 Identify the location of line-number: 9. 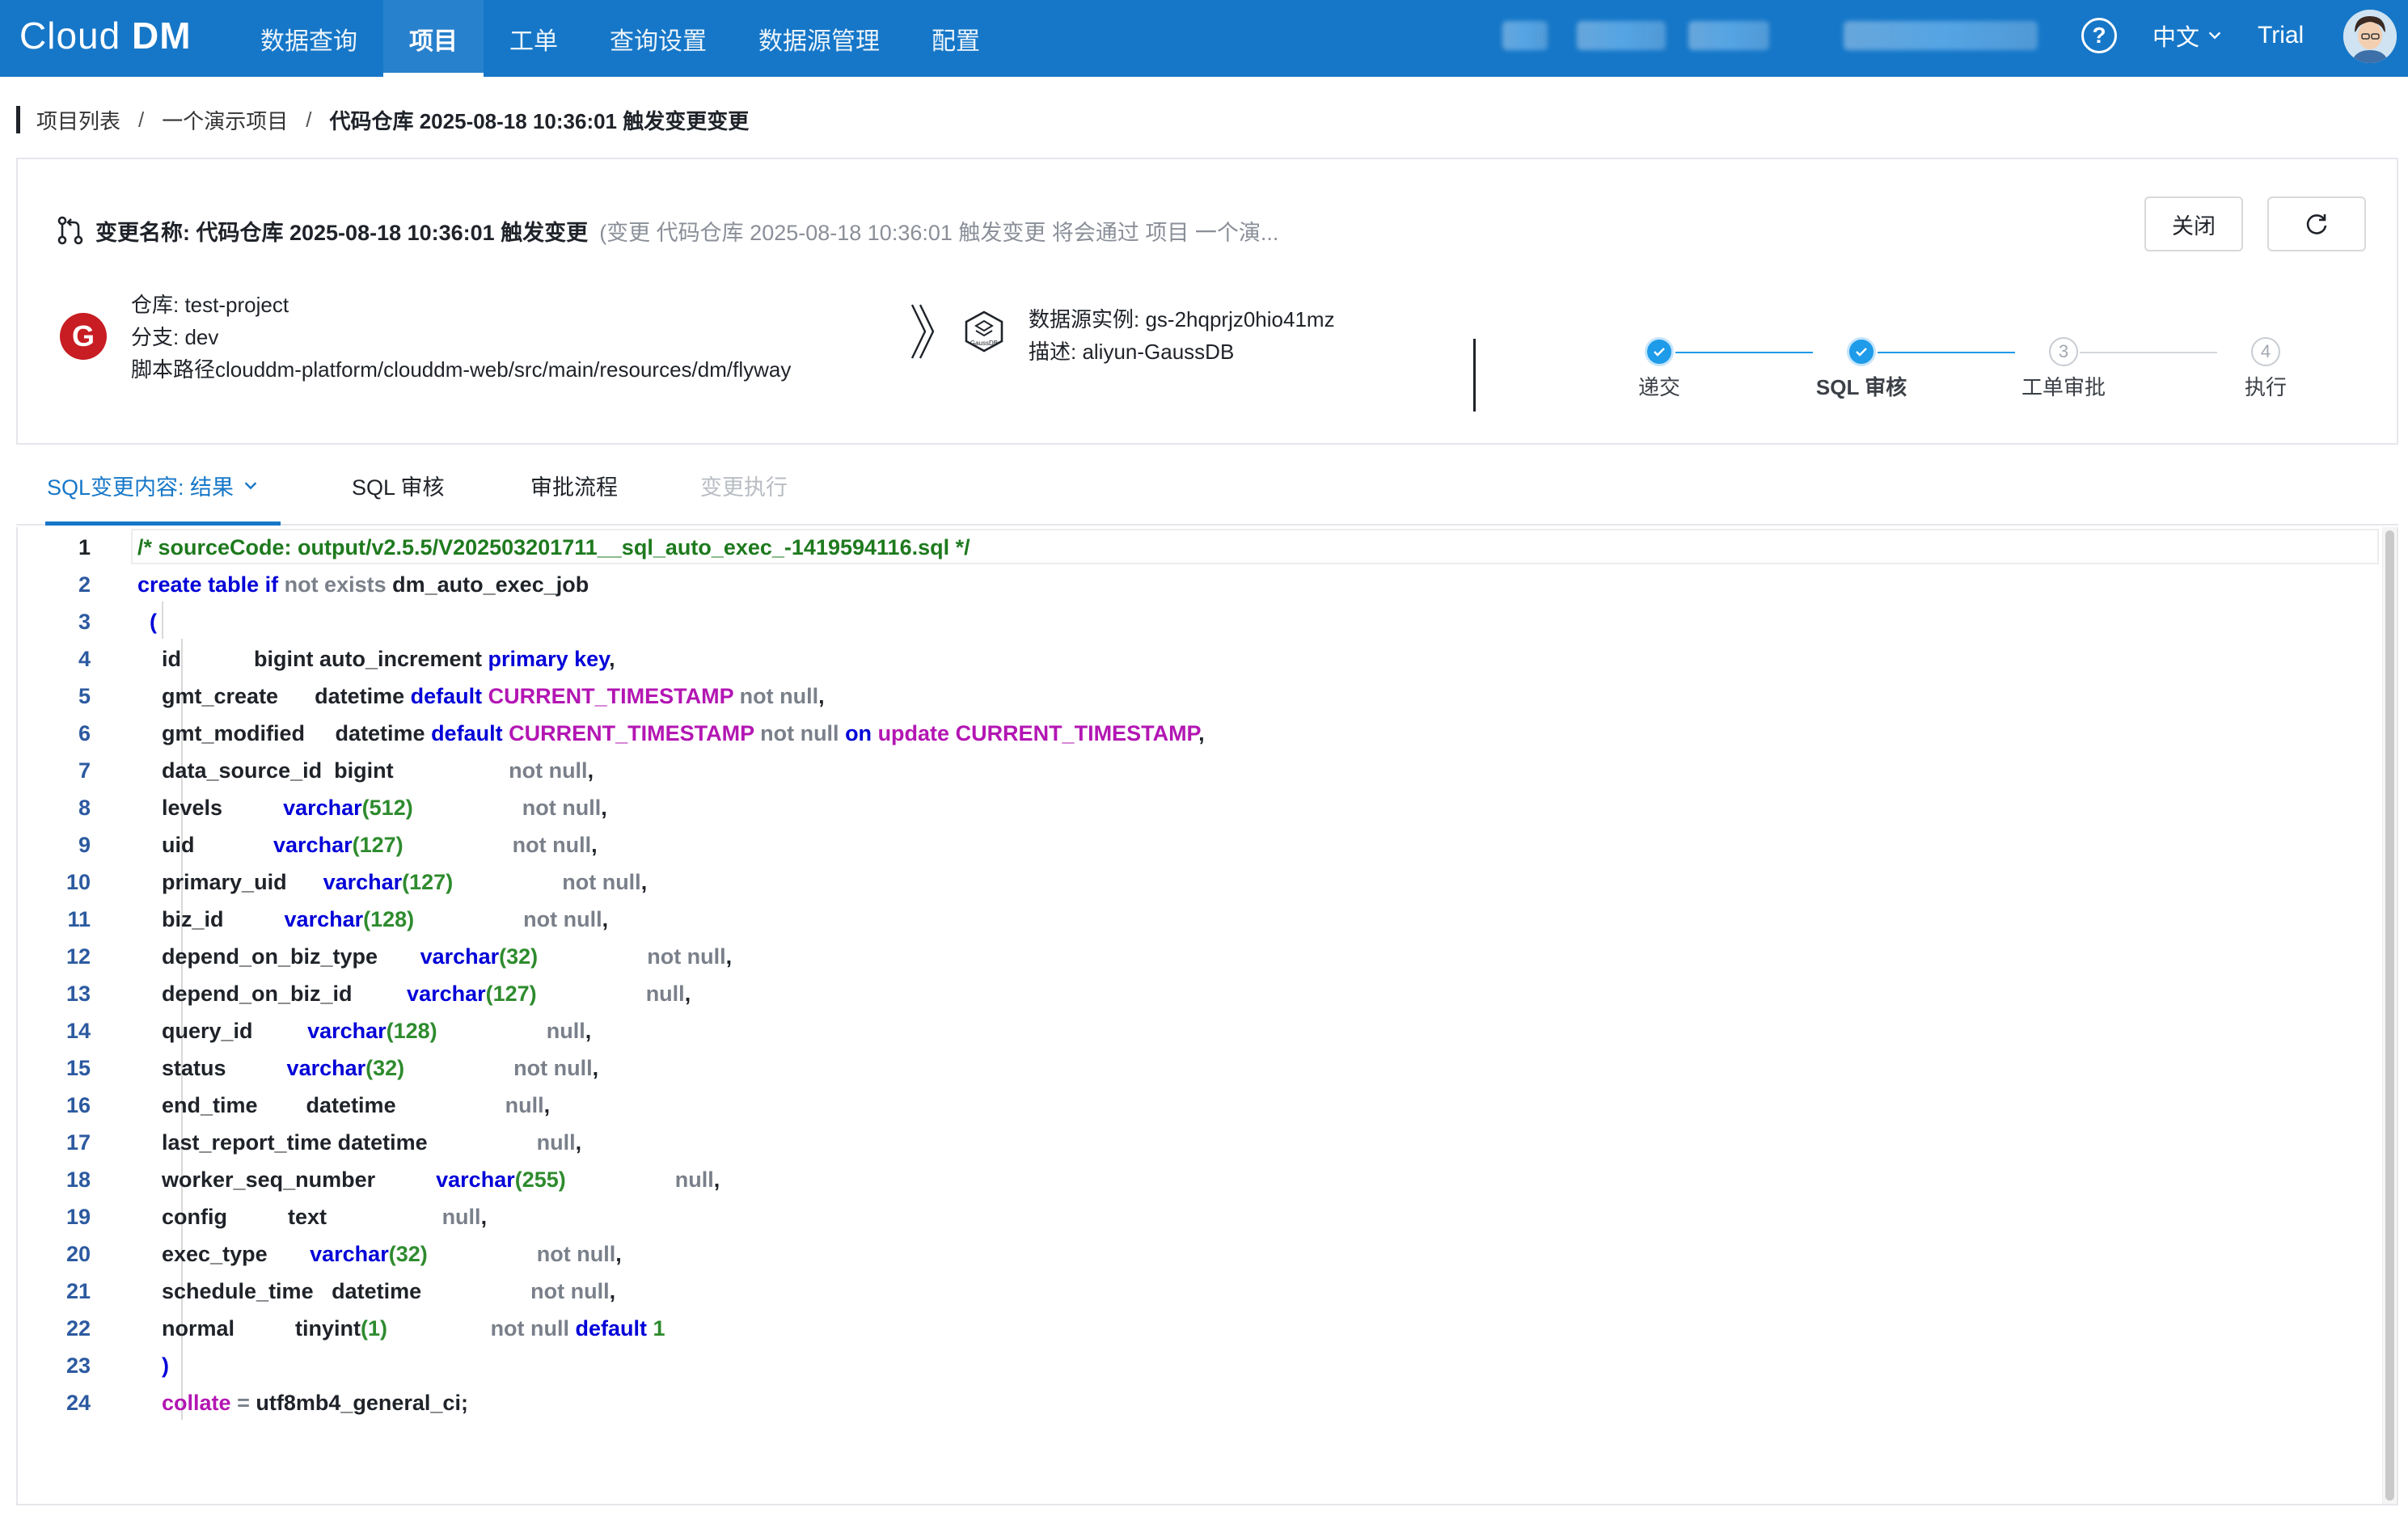
(84, 845).